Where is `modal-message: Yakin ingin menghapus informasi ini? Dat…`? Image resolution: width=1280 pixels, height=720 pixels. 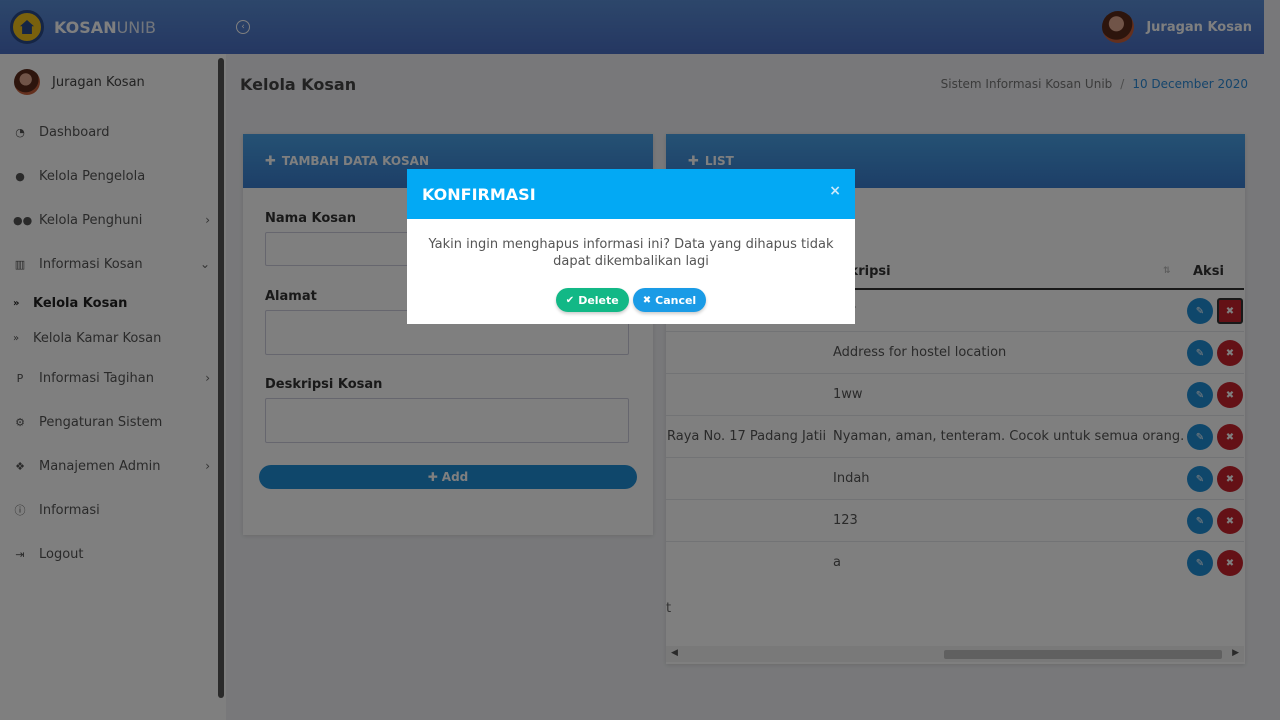 modal-message: Yakin ingin menghapus informasi ini? Dat… is located at coordinates (631, 253).